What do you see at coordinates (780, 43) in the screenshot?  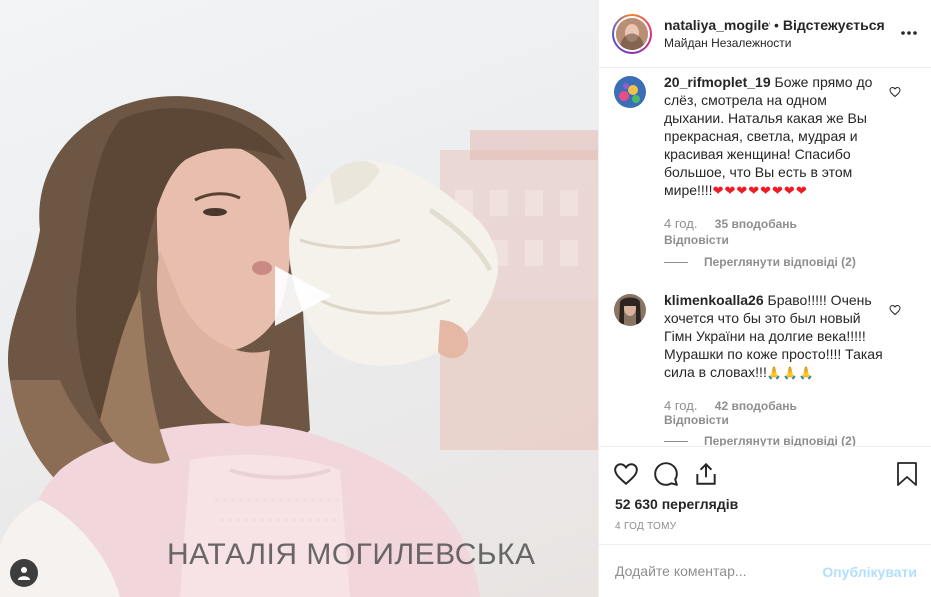 I see `post-location: Майдан Незалежности` at bounding box center [780, 43].